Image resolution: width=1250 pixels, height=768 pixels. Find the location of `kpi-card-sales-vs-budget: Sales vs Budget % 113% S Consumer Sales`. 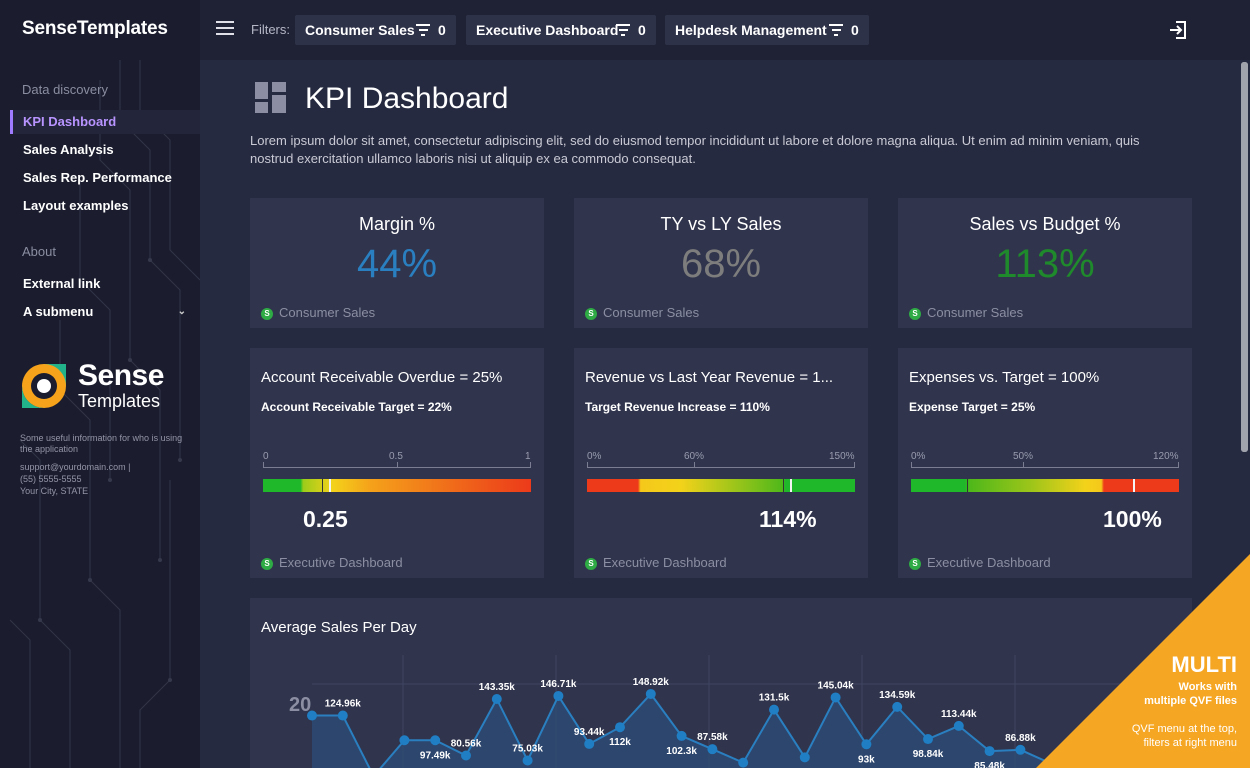

kpi-card-sales-vs-budget: Sales vs Budget % 113% S Consumer Sales is located at coordinates (1045, 263).